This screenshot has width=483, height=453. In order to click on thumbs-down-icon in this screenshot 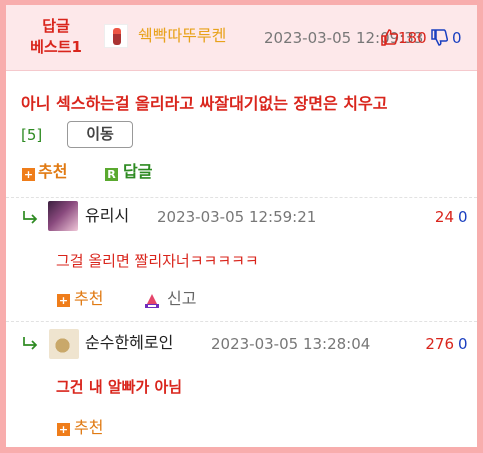, I will do `click(439, 37)`.